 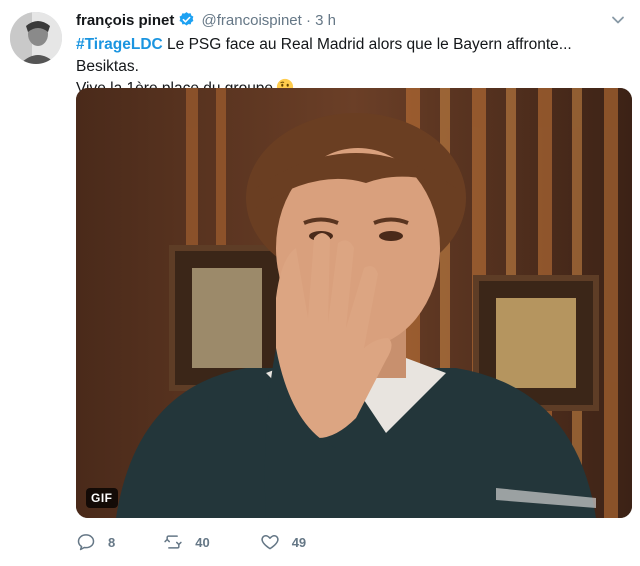 I want to click on reply-button: 8, so click(x=95, y=542).